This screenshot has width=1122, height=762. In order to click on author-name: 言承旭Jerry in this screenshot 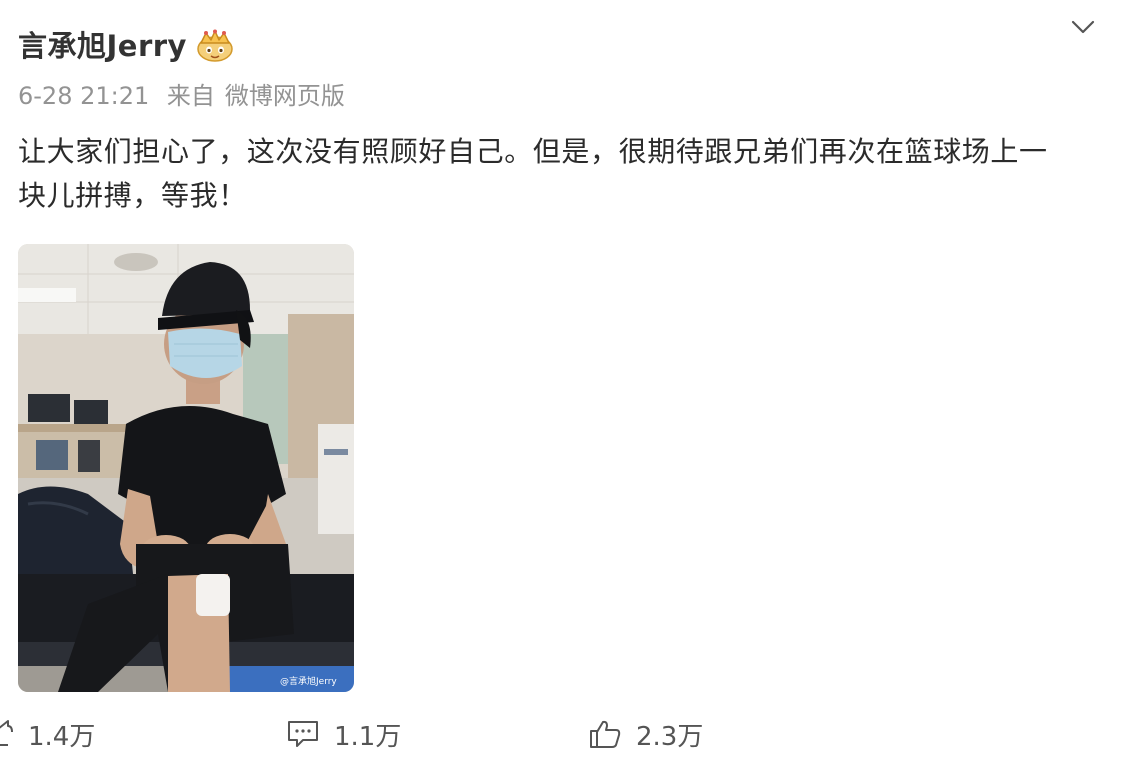, I will do `click(102, 46)`.